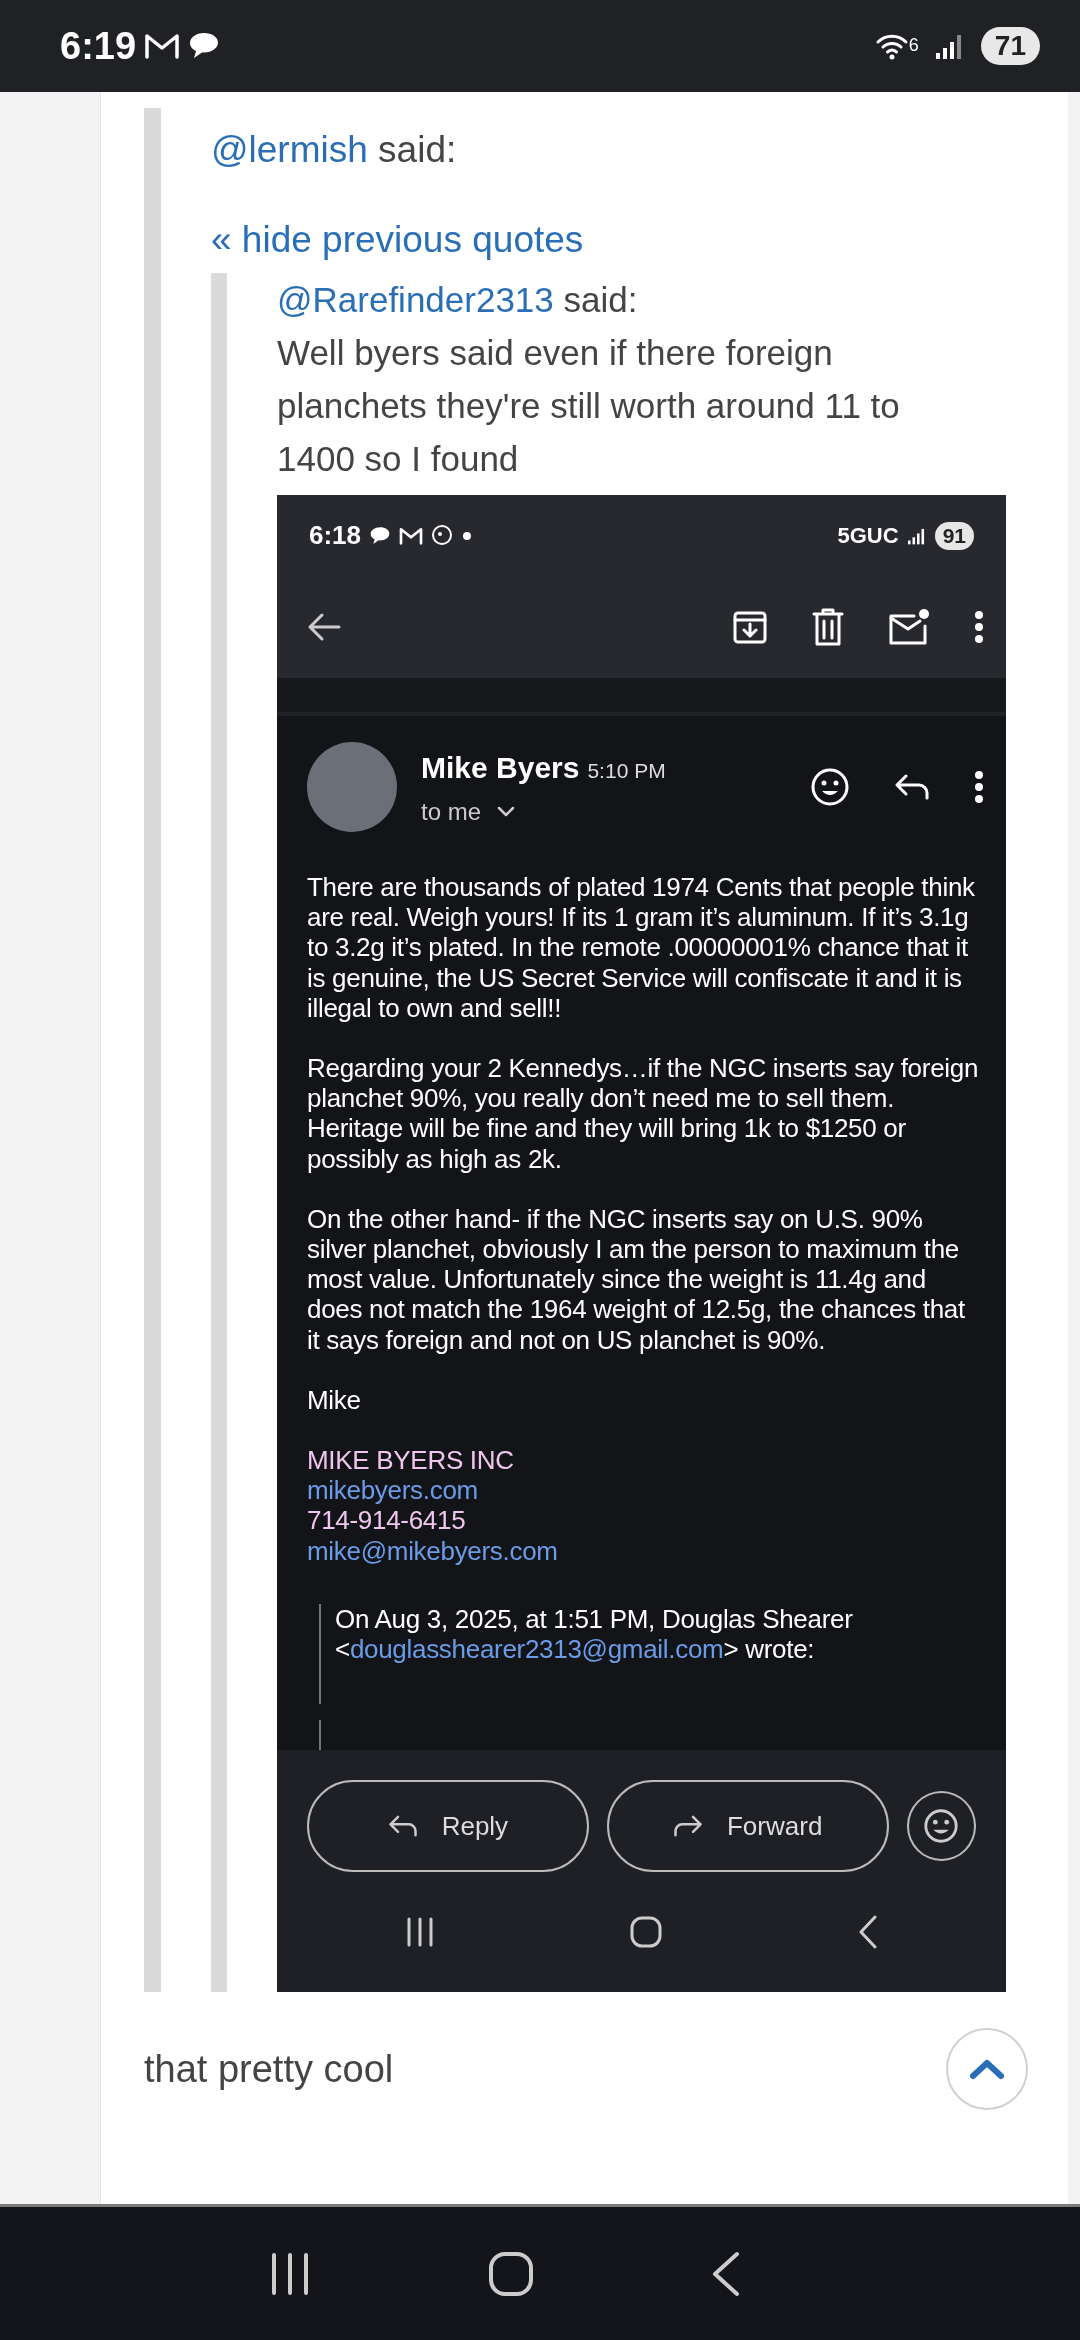 The width and height of the screenshot is (1080, 2340). Describe the element at coordinates (747, 1826) in the screenshot. I see `forward-button: Forward` at that location.